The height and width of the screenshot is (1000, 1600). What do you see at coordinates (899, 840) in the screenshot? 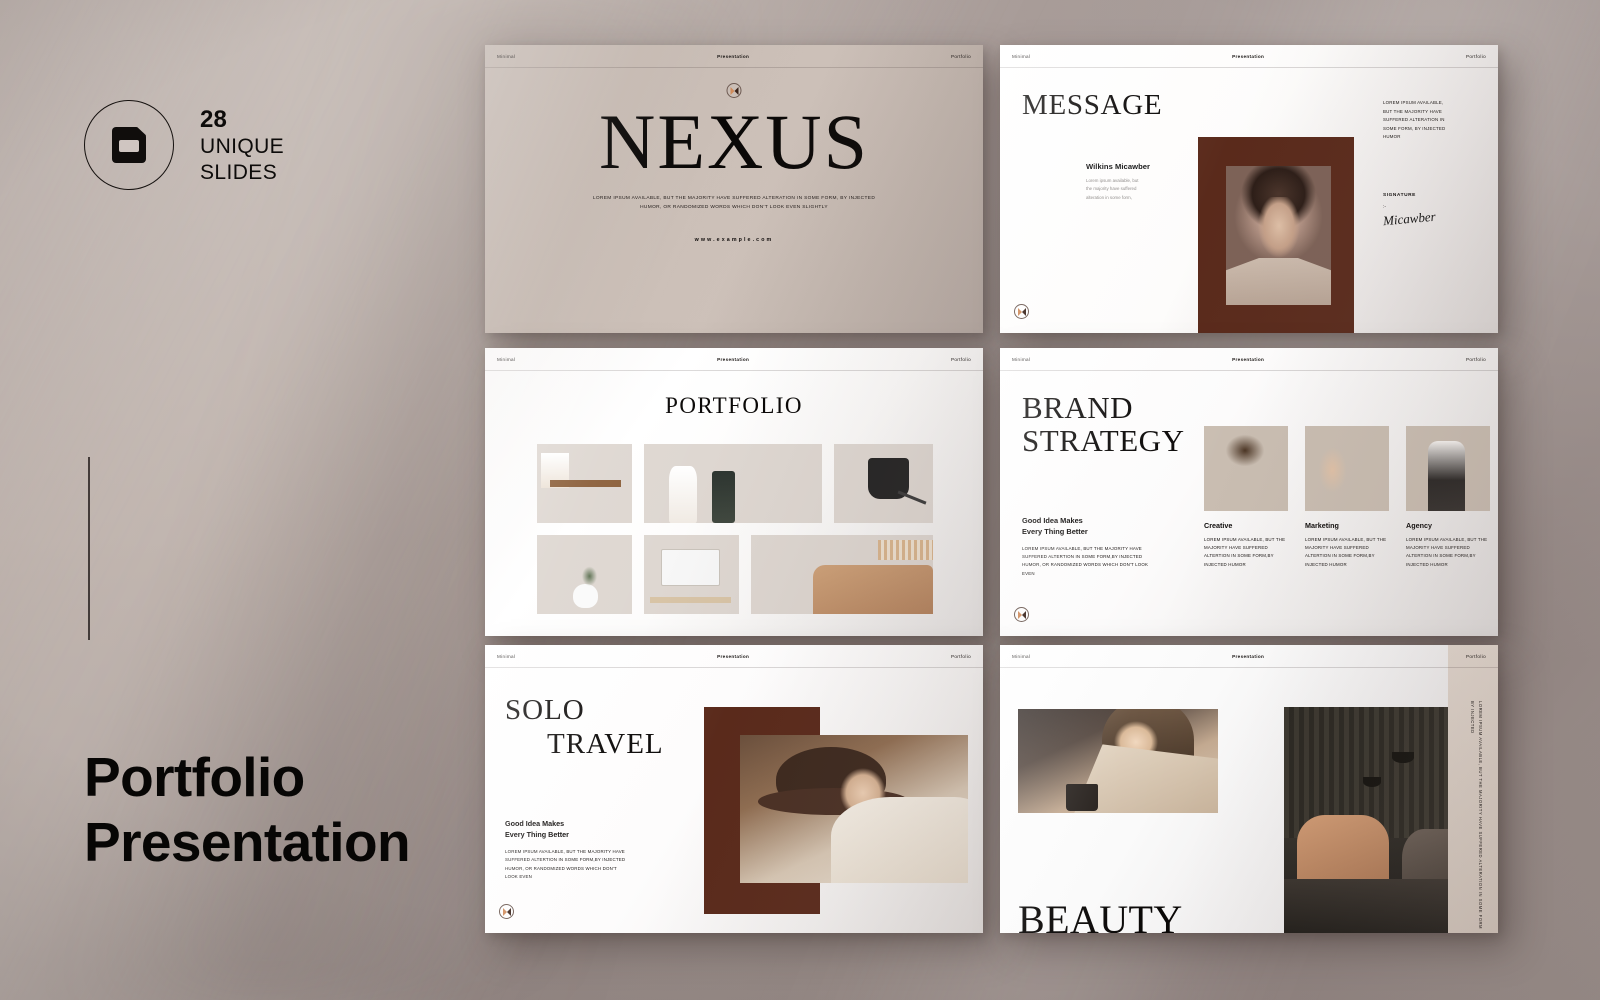
I see `photo-sweater` at bounding box center [899, 840].